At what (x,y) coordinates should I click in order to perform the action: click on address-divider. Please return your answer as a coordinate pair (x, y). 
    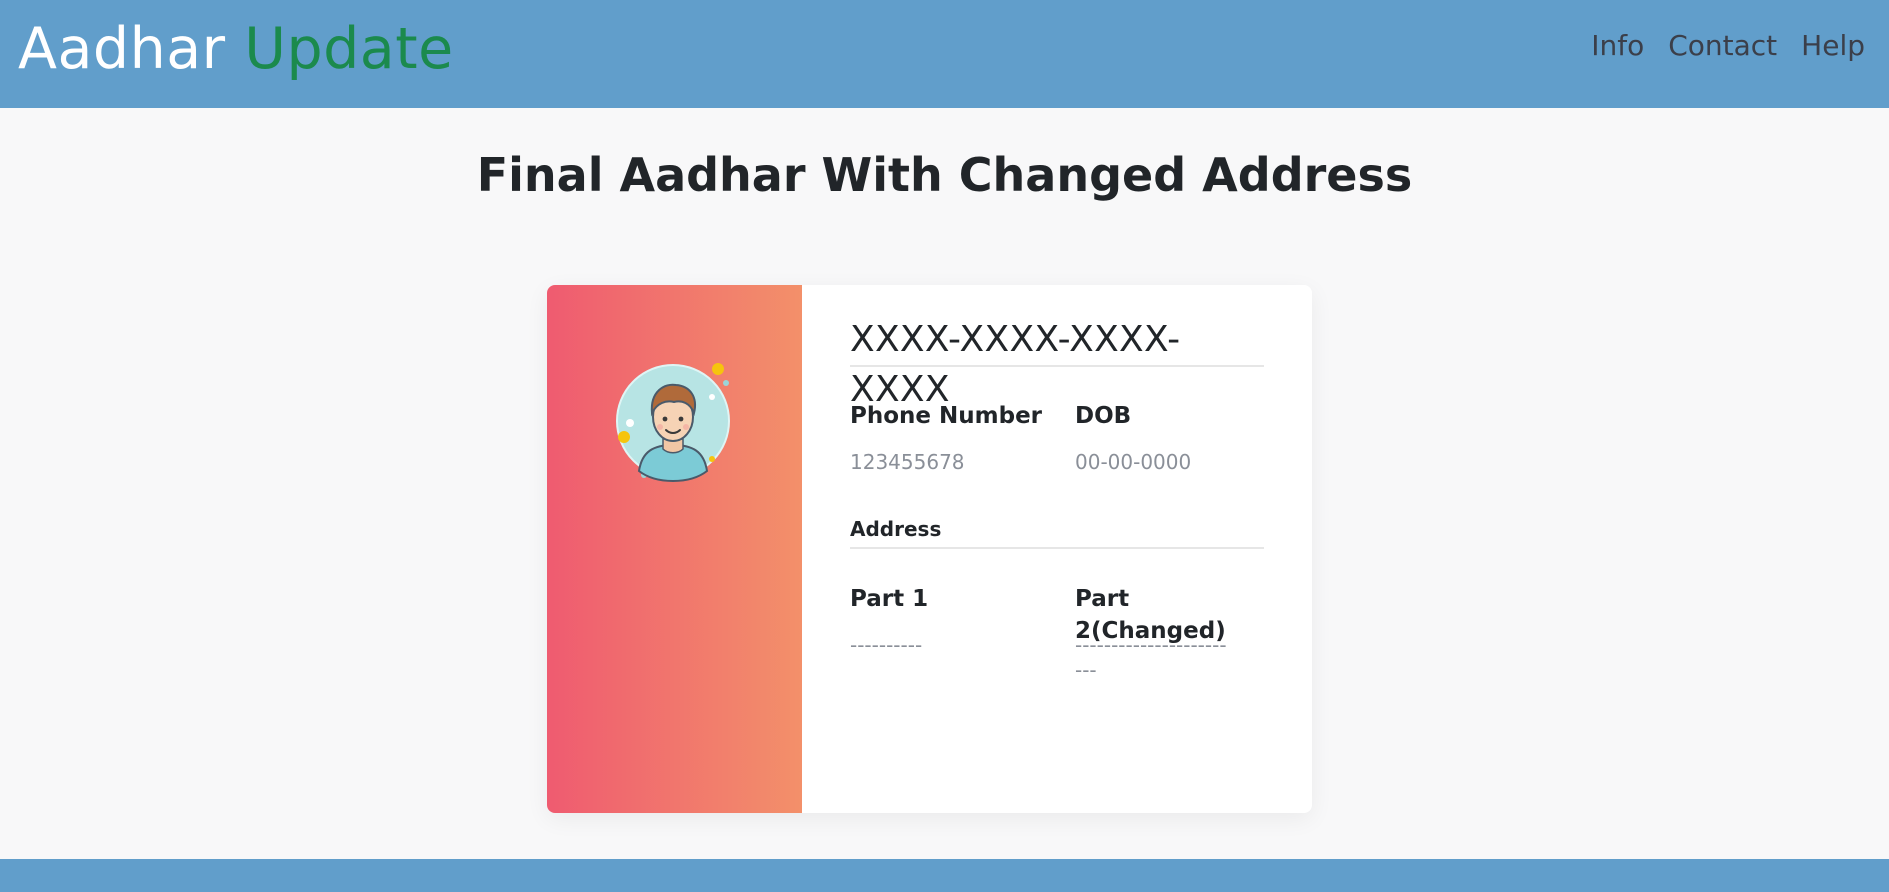
    Looking at the image, I should click on (1057, 548).